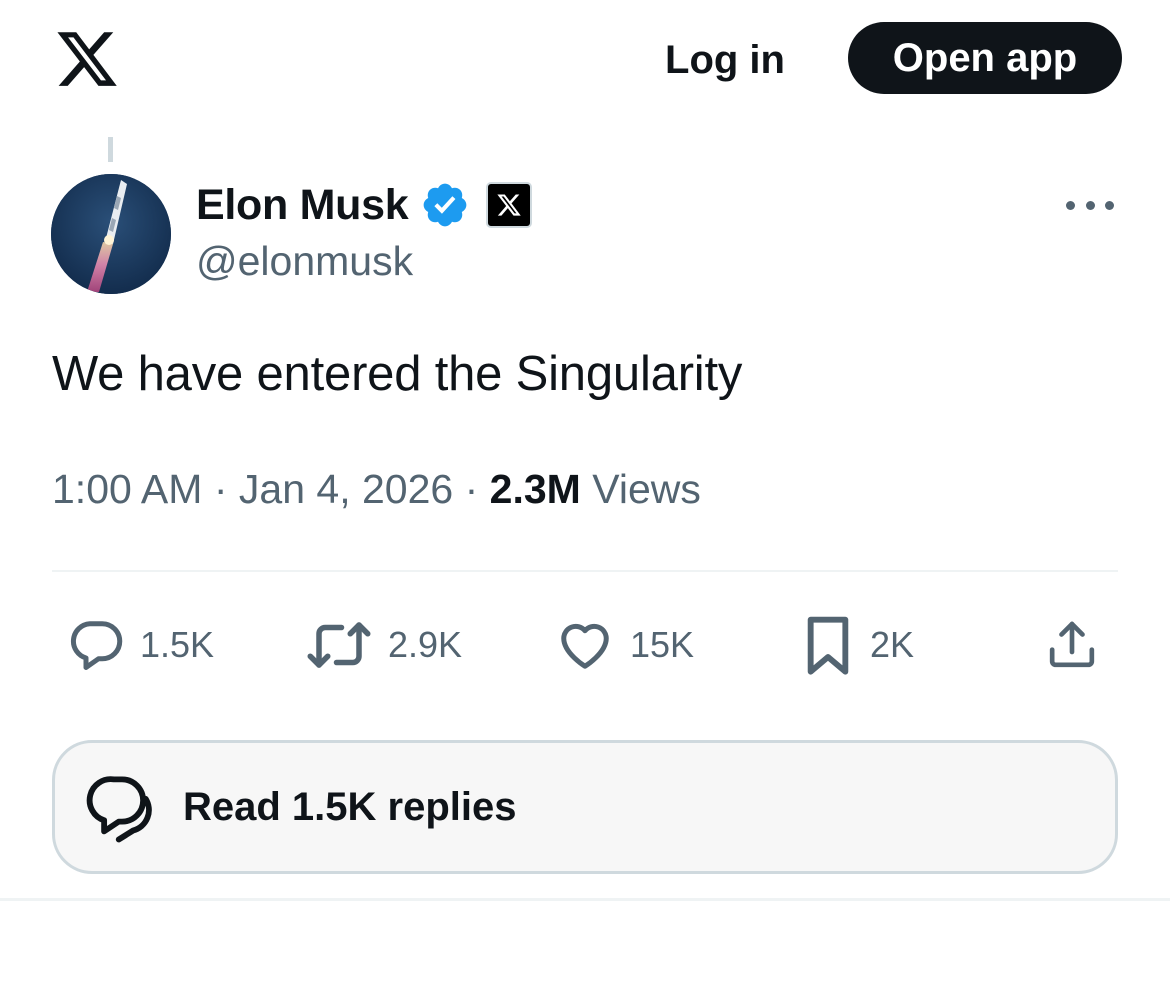 This screenshot has width=1170, height=989. I want to click on x-affiliate-badge-icon, so click(509, 205).